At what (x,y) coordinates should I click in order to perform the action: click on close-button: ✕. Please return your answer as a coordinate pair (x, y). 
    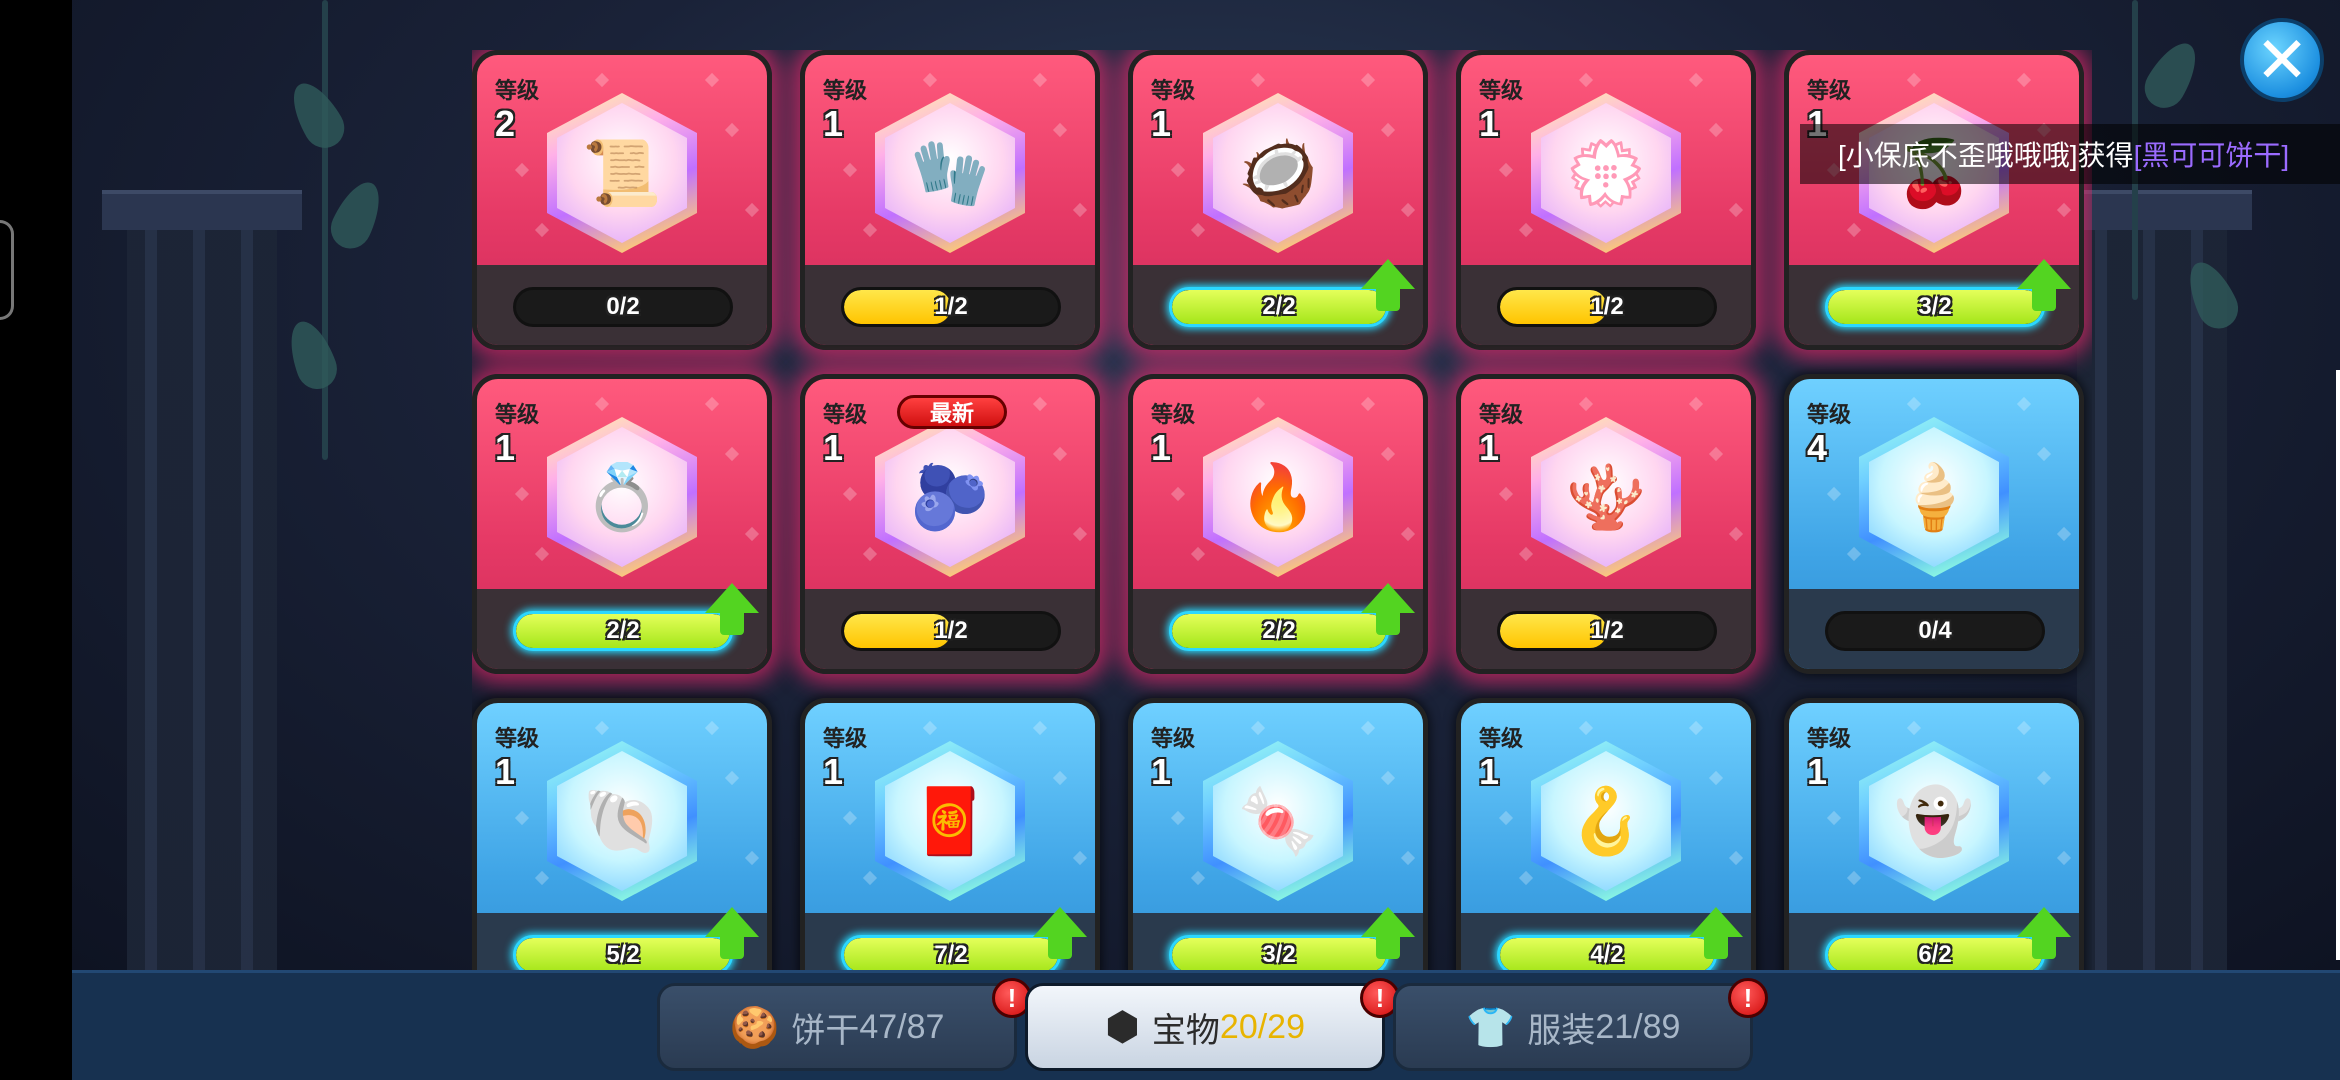
    Looking at the image, I should click on (2282, 60).